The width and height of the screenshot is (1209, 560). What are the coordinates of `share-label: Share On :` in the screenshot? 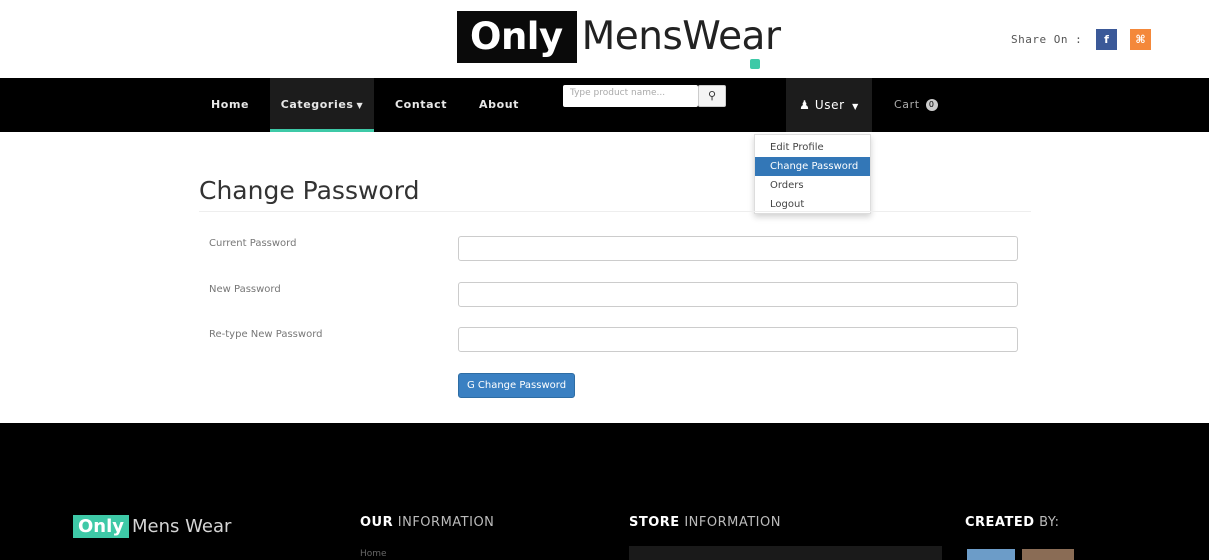 It's located at (1047, 39).